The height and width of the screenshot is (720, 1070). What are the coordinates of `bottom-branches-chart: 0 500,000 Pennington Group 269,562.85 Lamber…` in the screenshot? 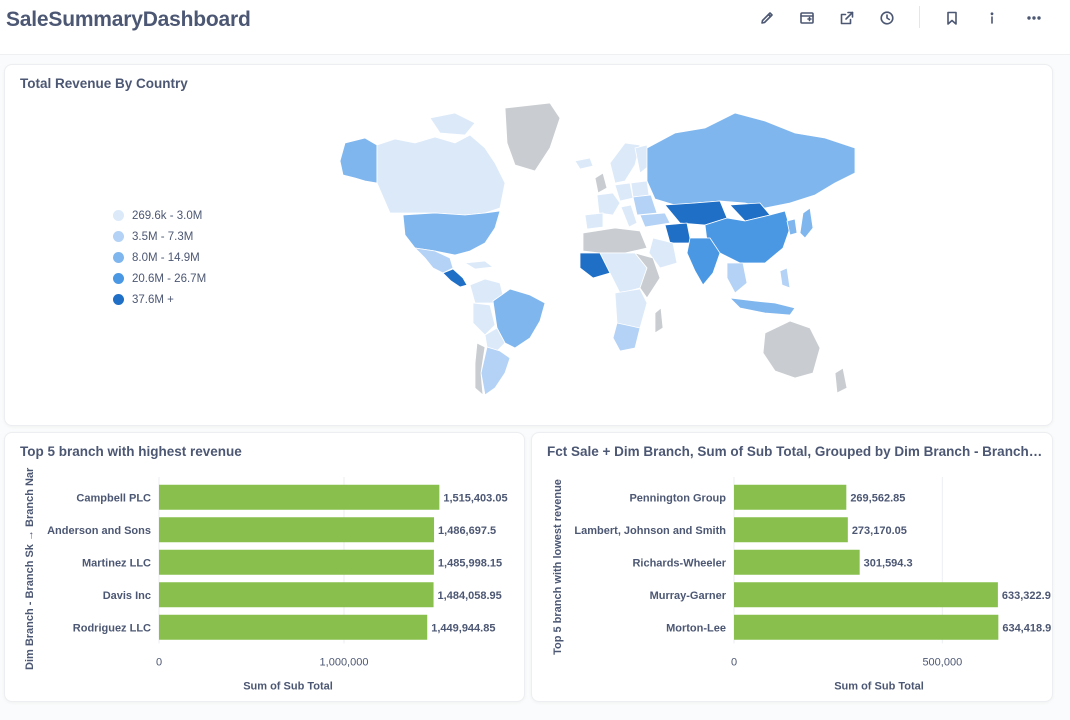 It's located at (802, 585).